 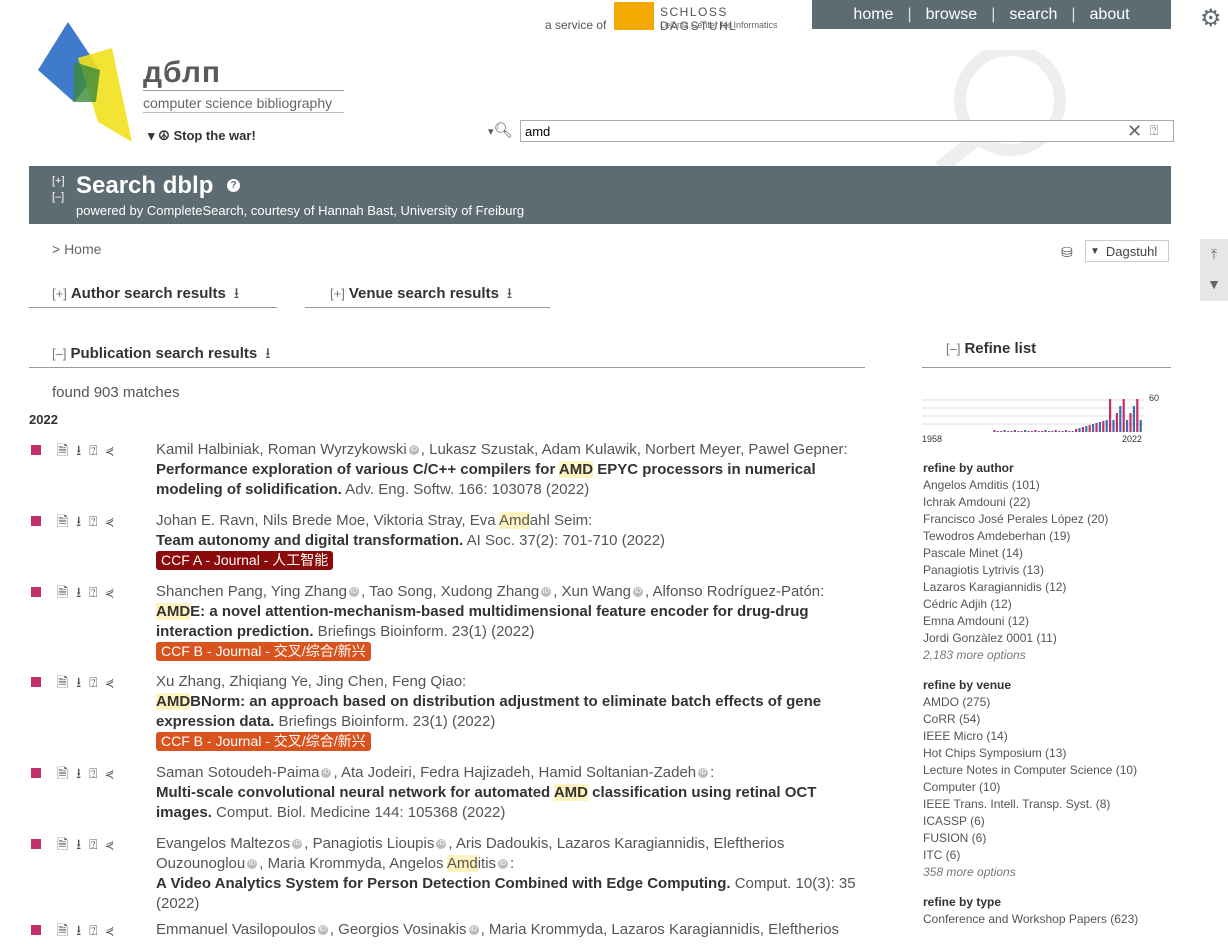 I want to click on mirror-select: ▼ Dagstuhl, so click(x=1127, y=251).